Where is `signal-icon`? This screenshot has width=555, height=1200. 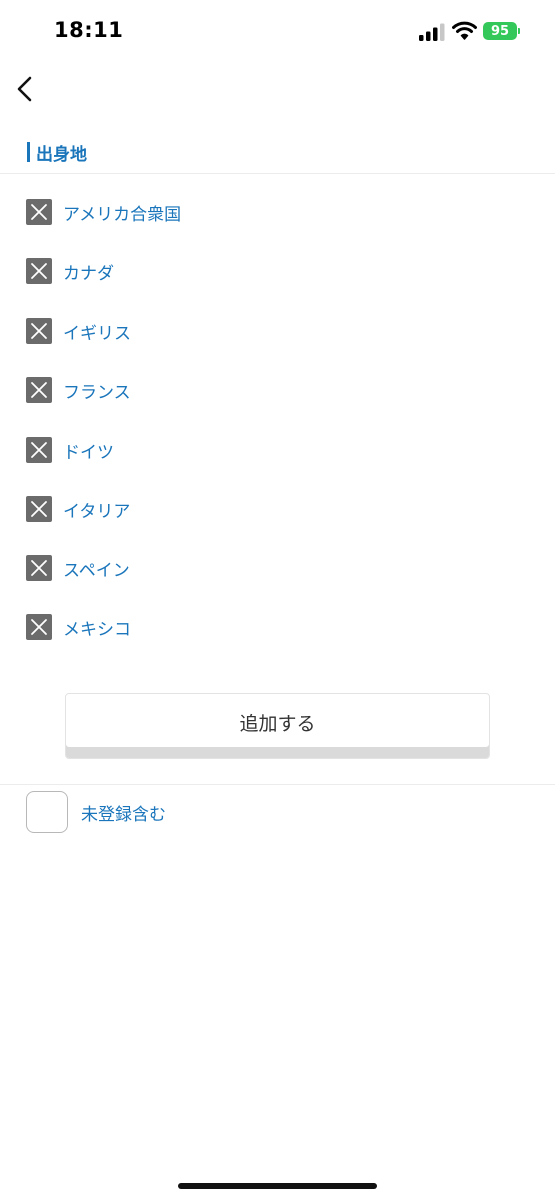
signal-icon is located at coordinates (432, 32).